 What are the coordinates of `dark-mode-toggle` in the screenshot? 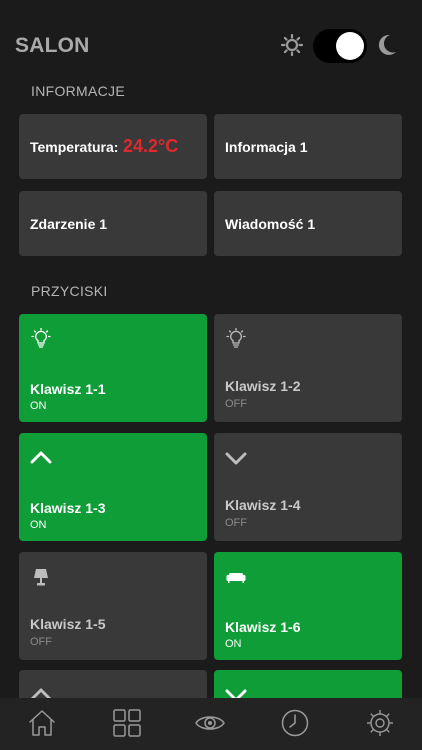 It's located at (340, 46).